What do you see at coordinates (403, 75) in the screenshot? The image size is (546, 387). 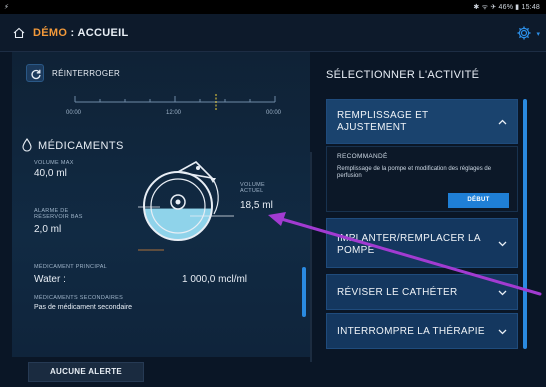 I see `activity-section-title: SÉLECTIONNER L'ACTIVITÉ` at bounding box center [403, 75].